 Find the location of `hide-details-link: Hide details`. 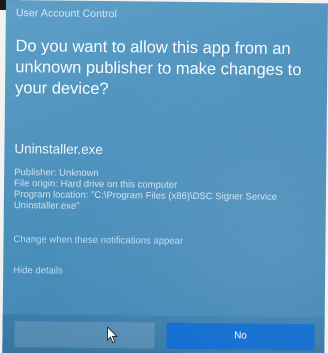

hide-details-link: Hide details is located at coordinates (38, 271).